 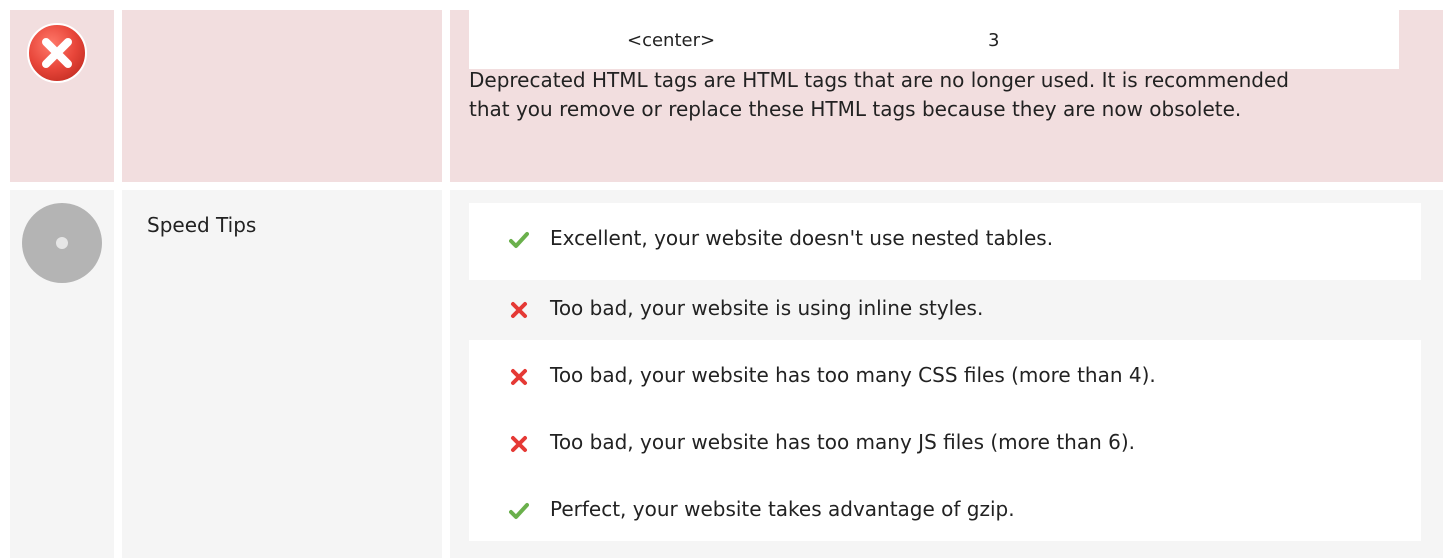 What do you see at coordinates (934, 39) in the screenshot?
I see `deprecated-tags-table: <center> 3` at bounding box center [934, 39].